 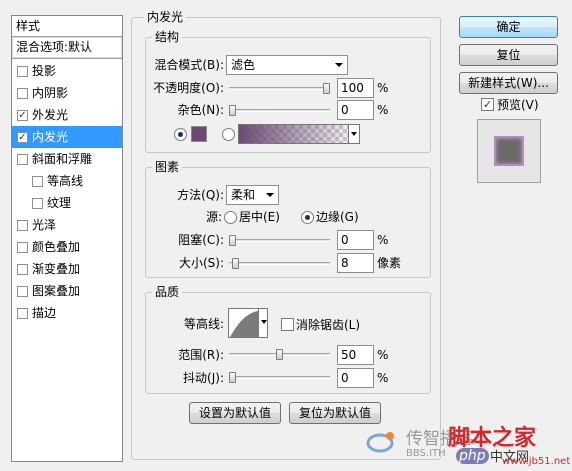 What do you see at coordinates (201, 263) in the screenshot?
I see `size-label: 大小(S):` at bounding box center [201, 263].